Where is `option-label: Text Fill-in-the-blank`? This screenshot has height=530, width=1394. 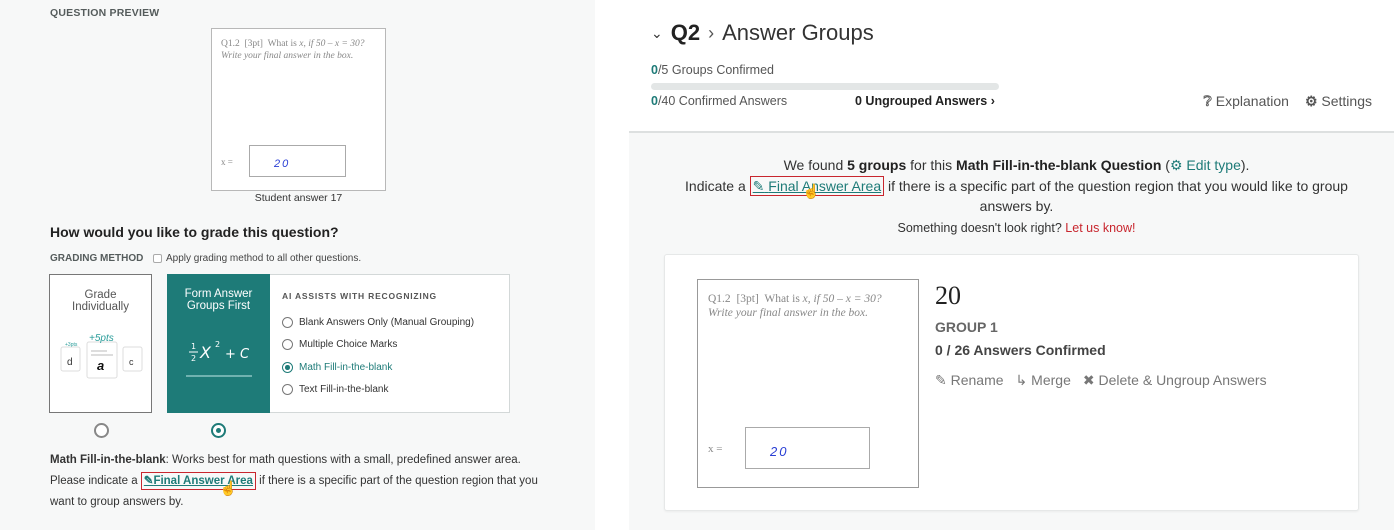 option-label: Text Fill-in-the-blank is located at coordinates (344, 389).